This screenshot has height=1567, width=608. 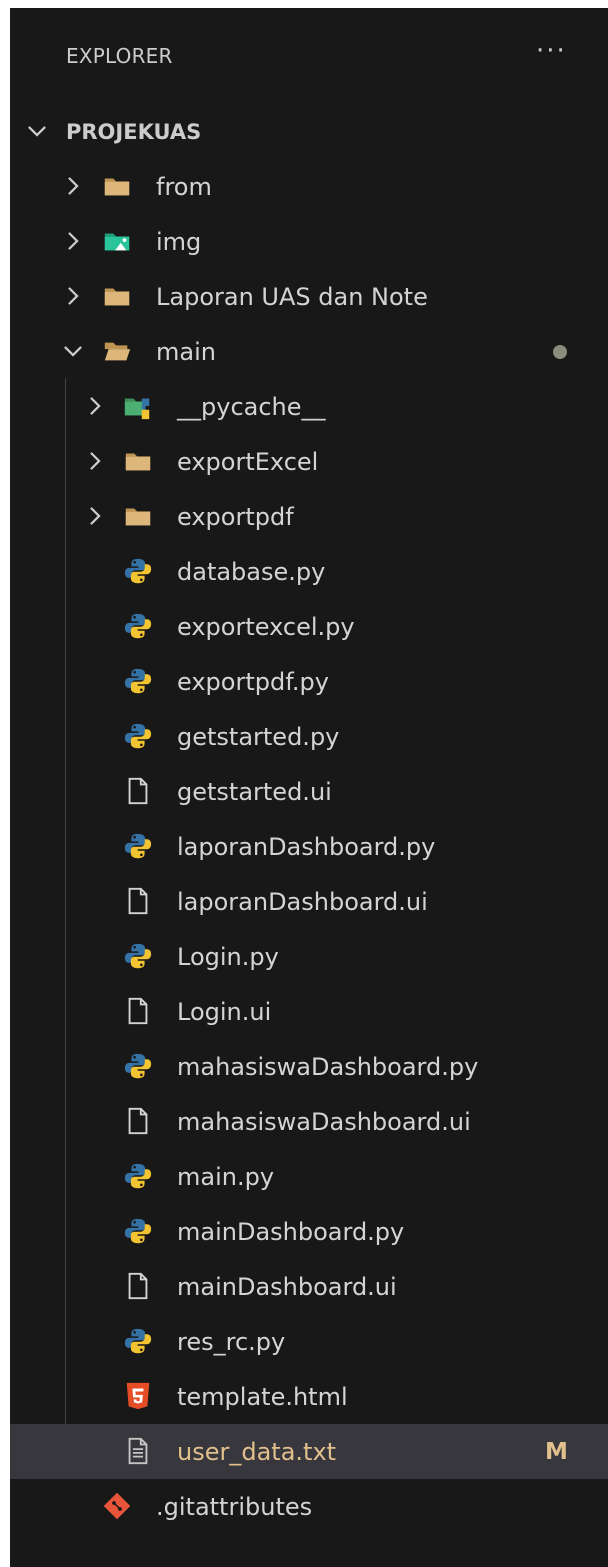 I want to click on tree-file-res-rc-py: res_rc.py, so click(x=309, y=1341).